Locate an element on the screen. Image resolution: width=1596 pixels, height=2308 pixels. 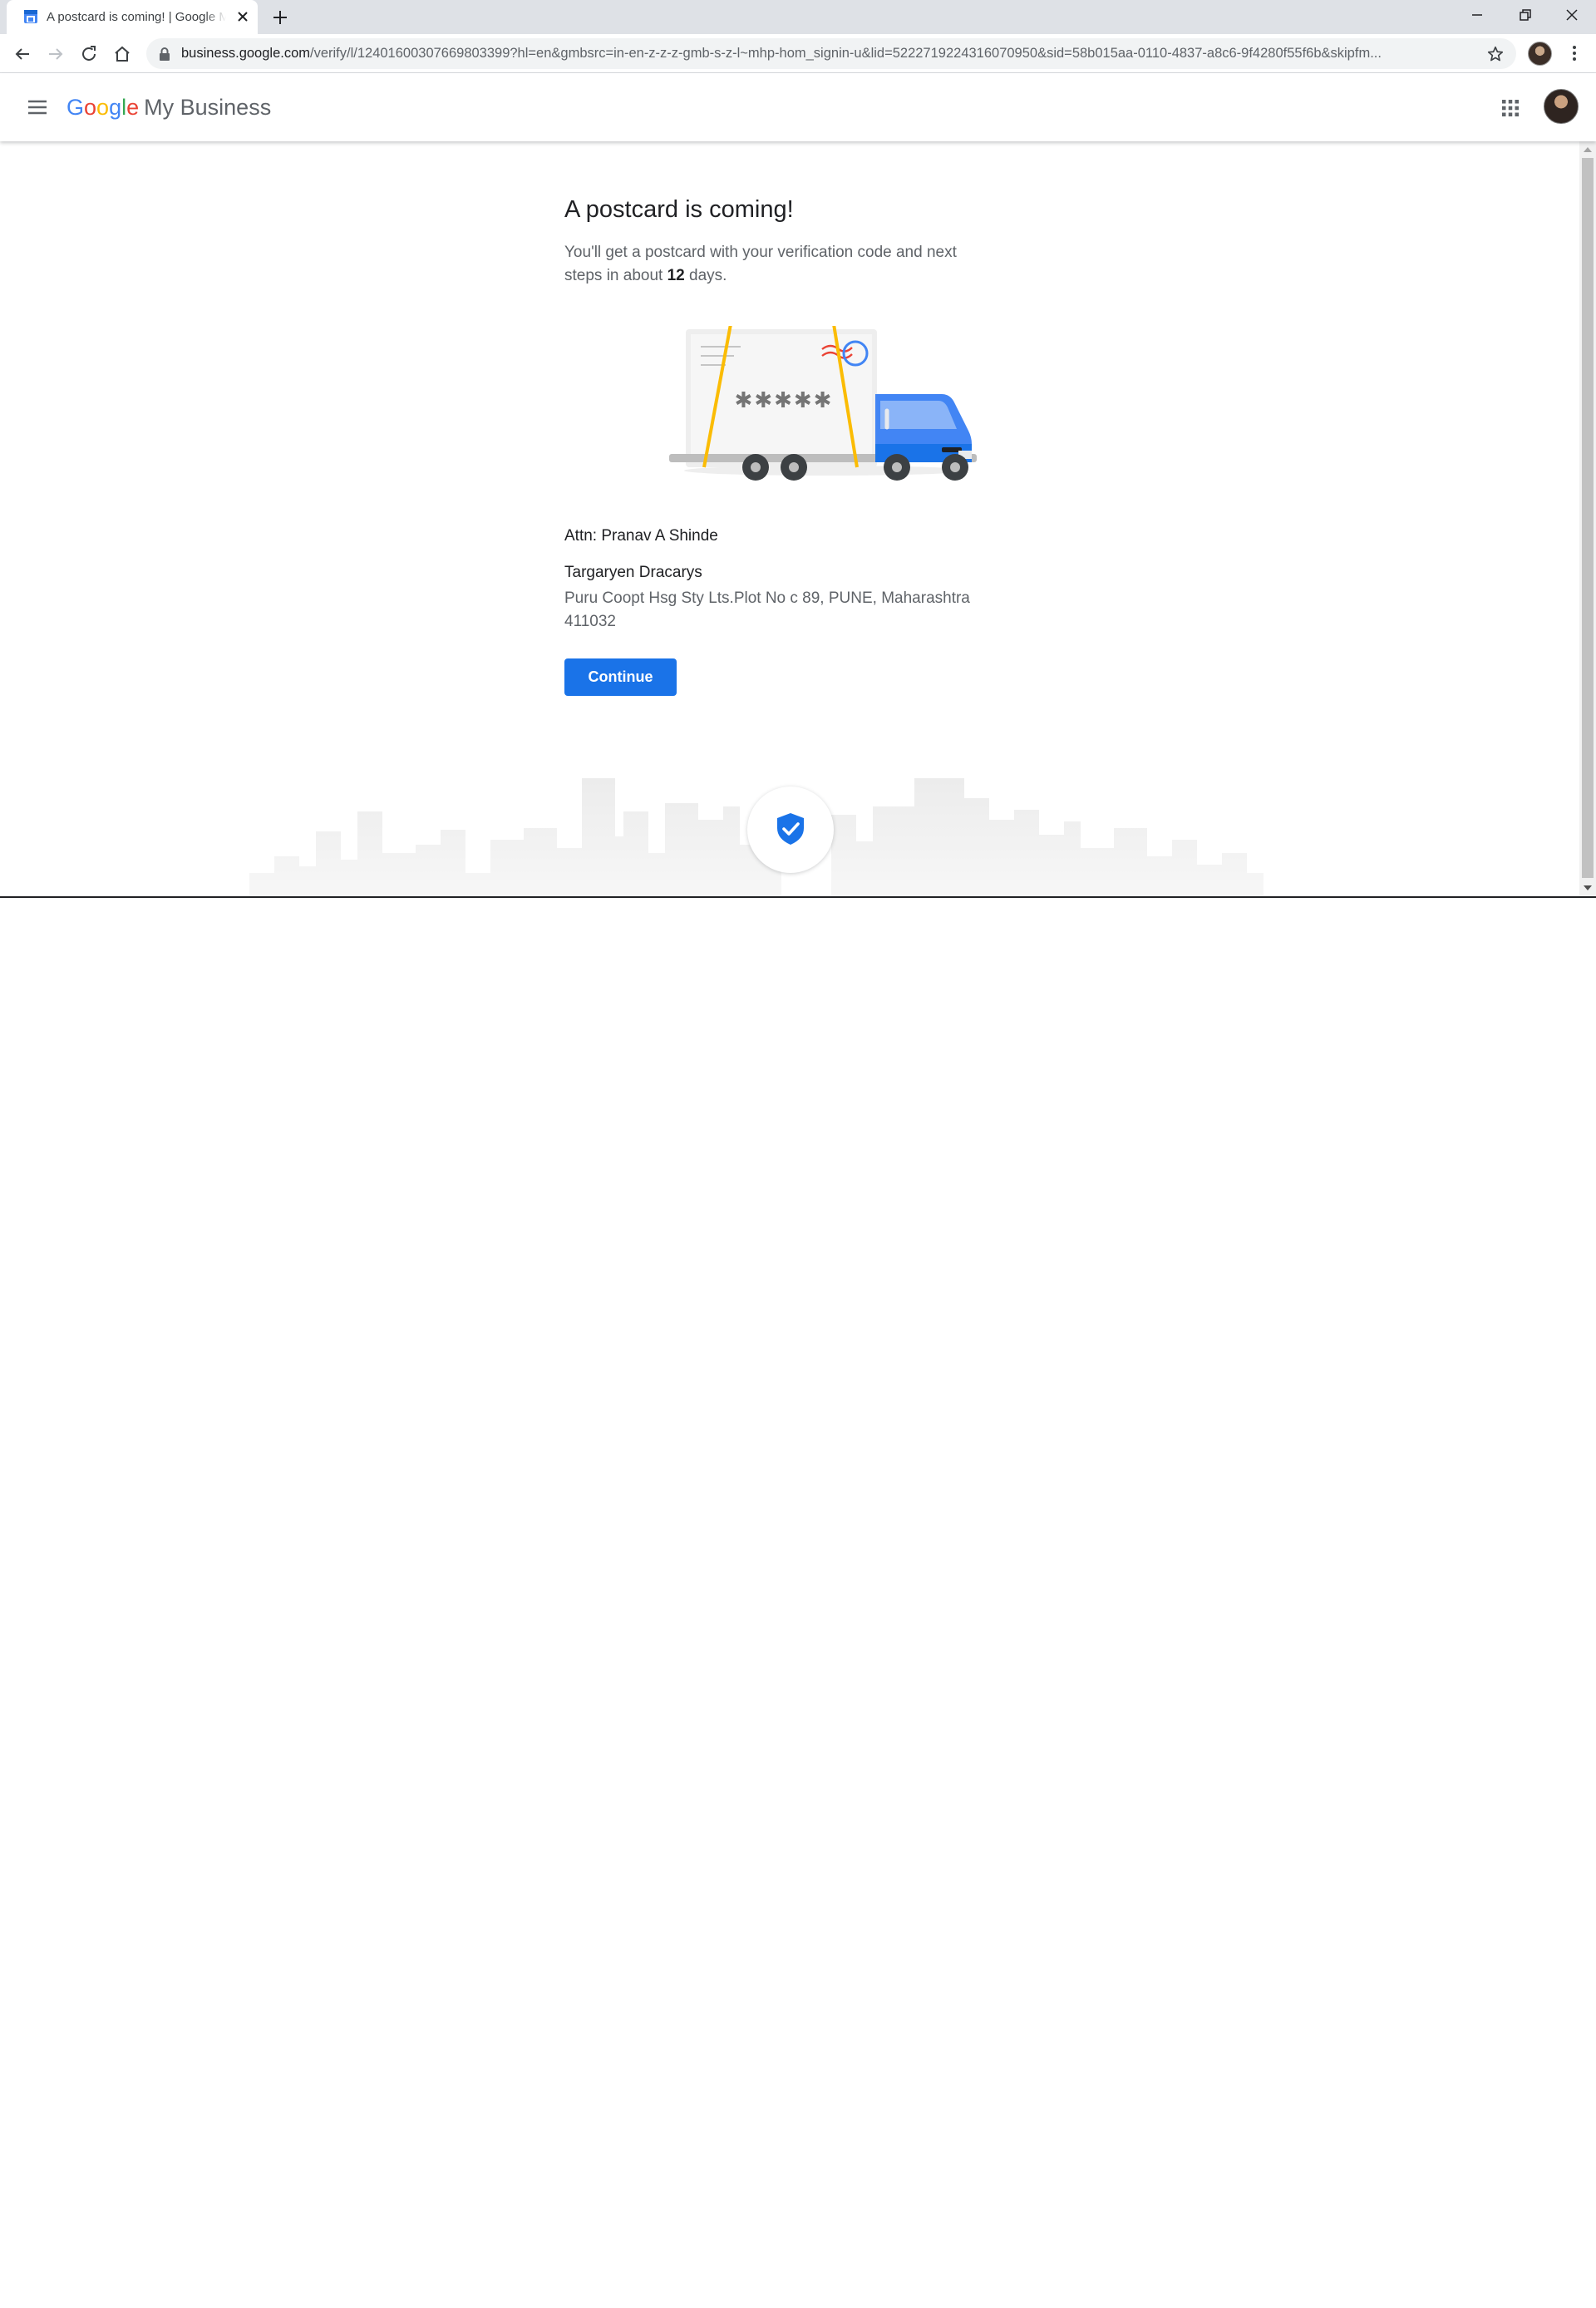
forward-icon is located at coordinates (56, 54).